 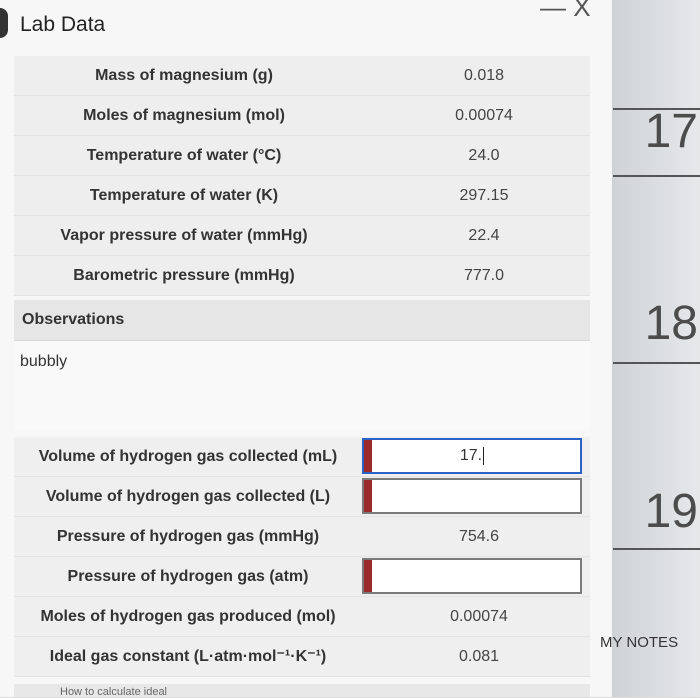 I want to click on table-row: Vapor pressure of water (mmHg) 22.4, so click(x=302, y=236).